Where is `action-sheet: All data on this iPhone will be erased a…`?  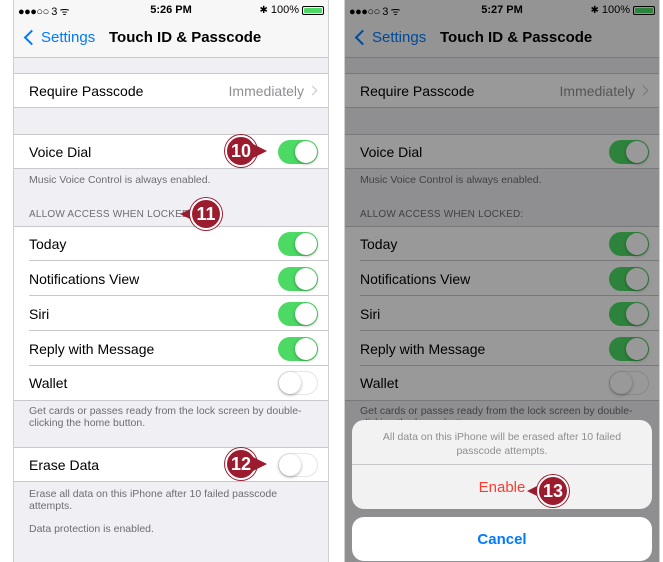 action-sheet: All data on this iPhone will be erased a… is located at coordinates (502, 464).